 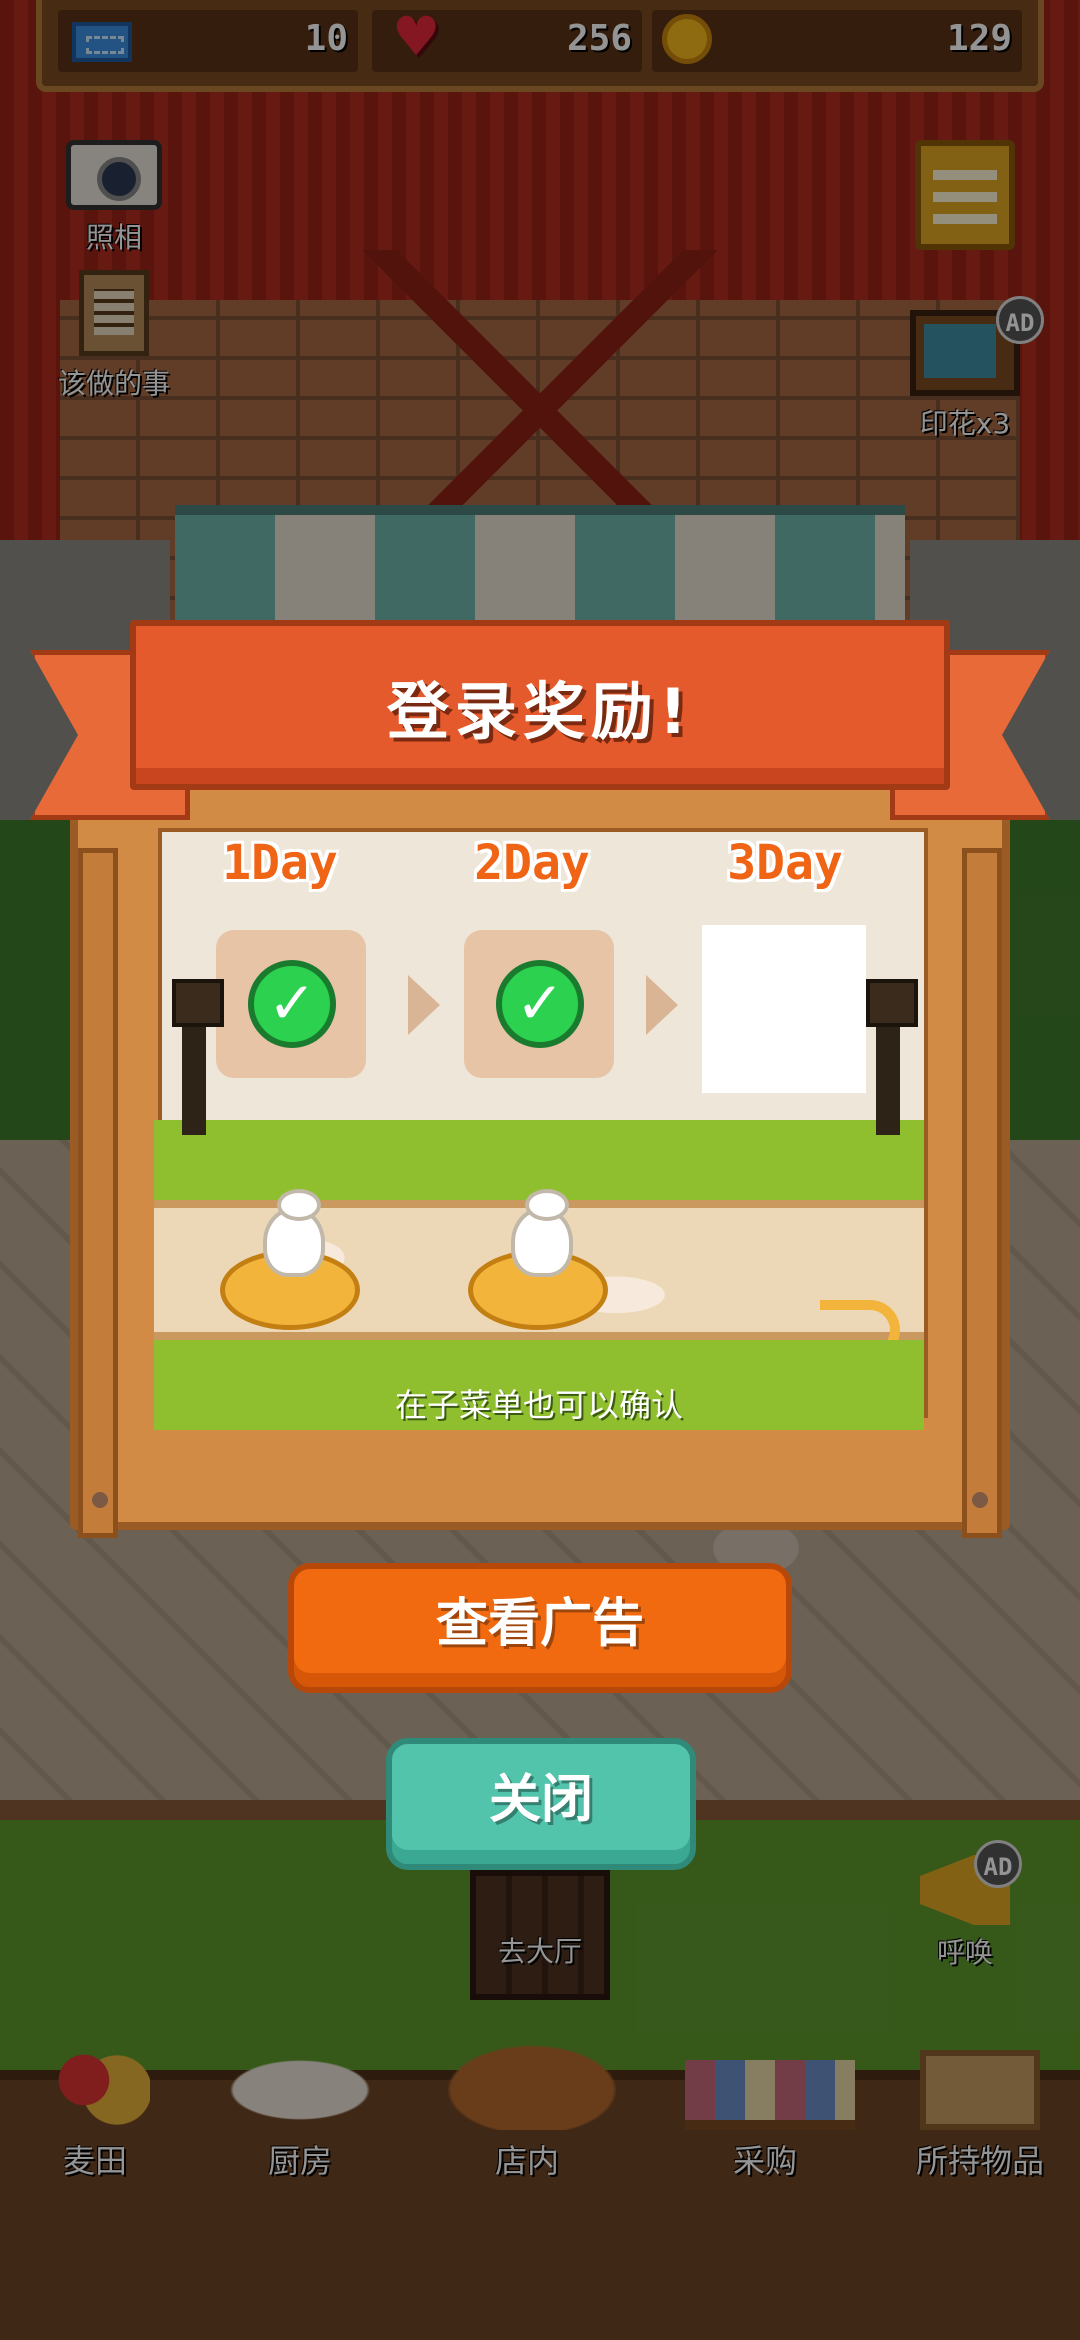 I want to click on day-label: 1Day, so click(x=280, y=863).